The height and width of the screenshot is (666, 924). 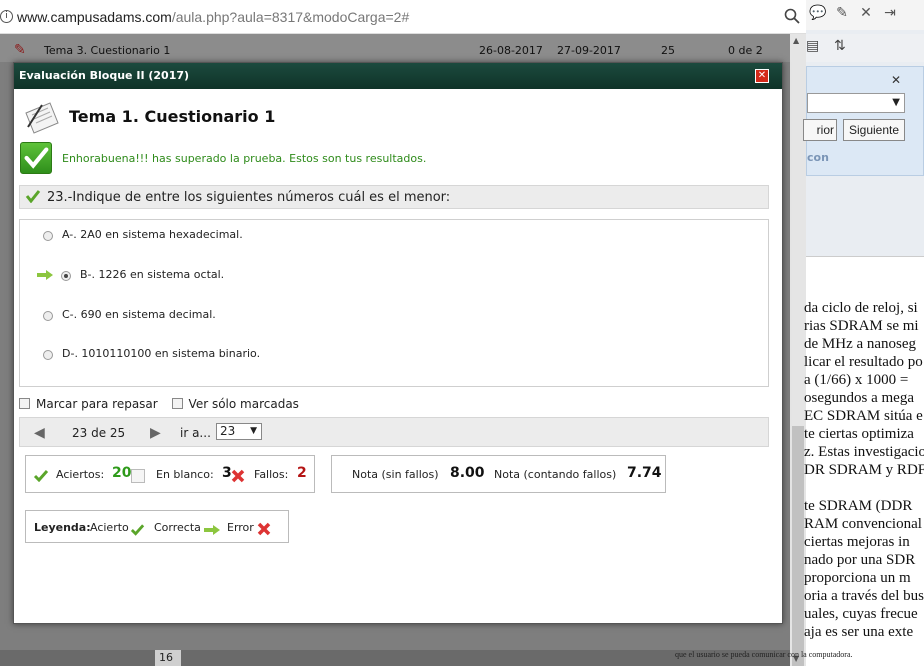 What do you see at coordinates (137, 530) in the screenshot?
I see `legend-check-icon` at bounding box center [137, 530].